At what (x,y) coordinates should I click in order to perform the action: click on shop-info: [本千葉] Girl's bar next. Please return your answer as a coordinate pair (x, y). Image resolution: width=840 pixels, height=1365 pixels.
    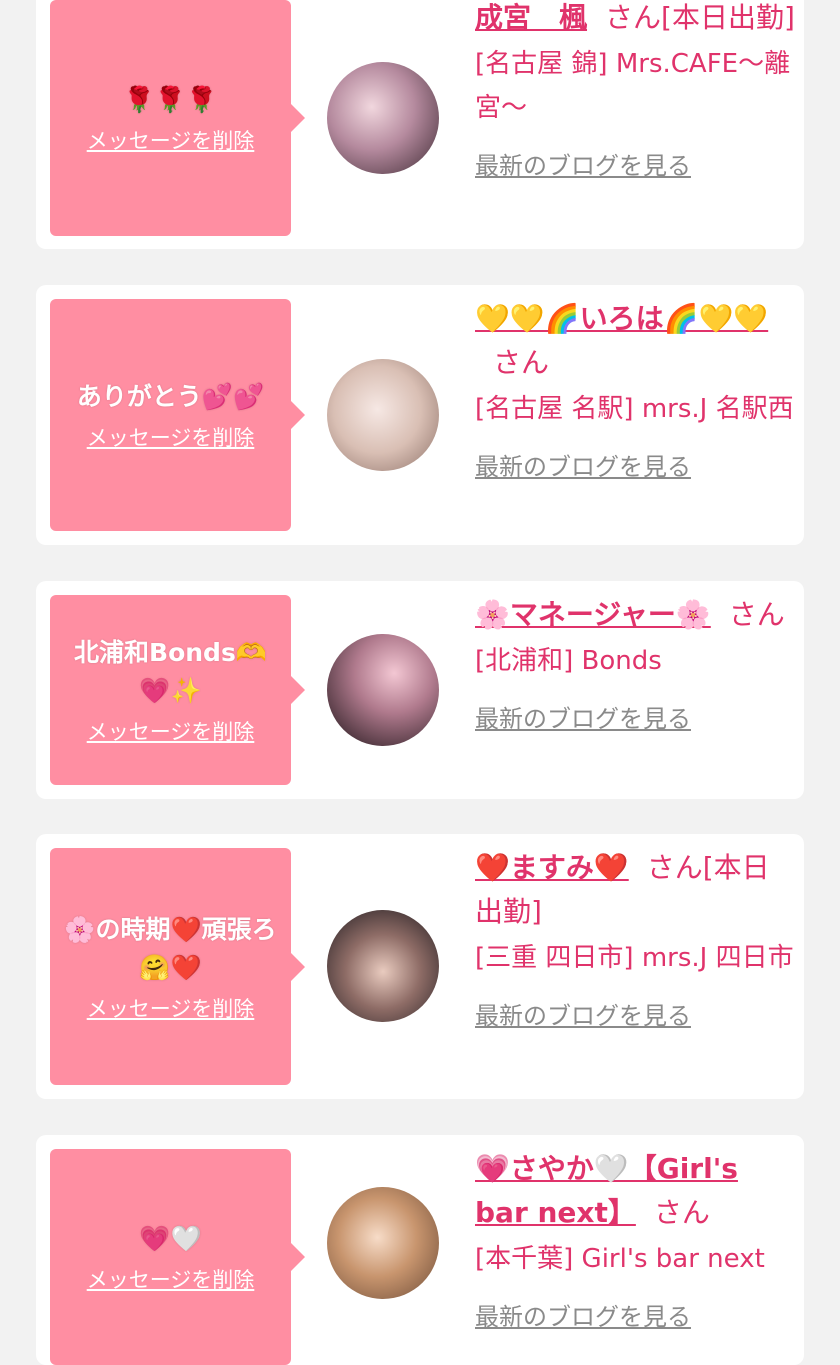
    Looking at the image, I should click on (620, 1259).